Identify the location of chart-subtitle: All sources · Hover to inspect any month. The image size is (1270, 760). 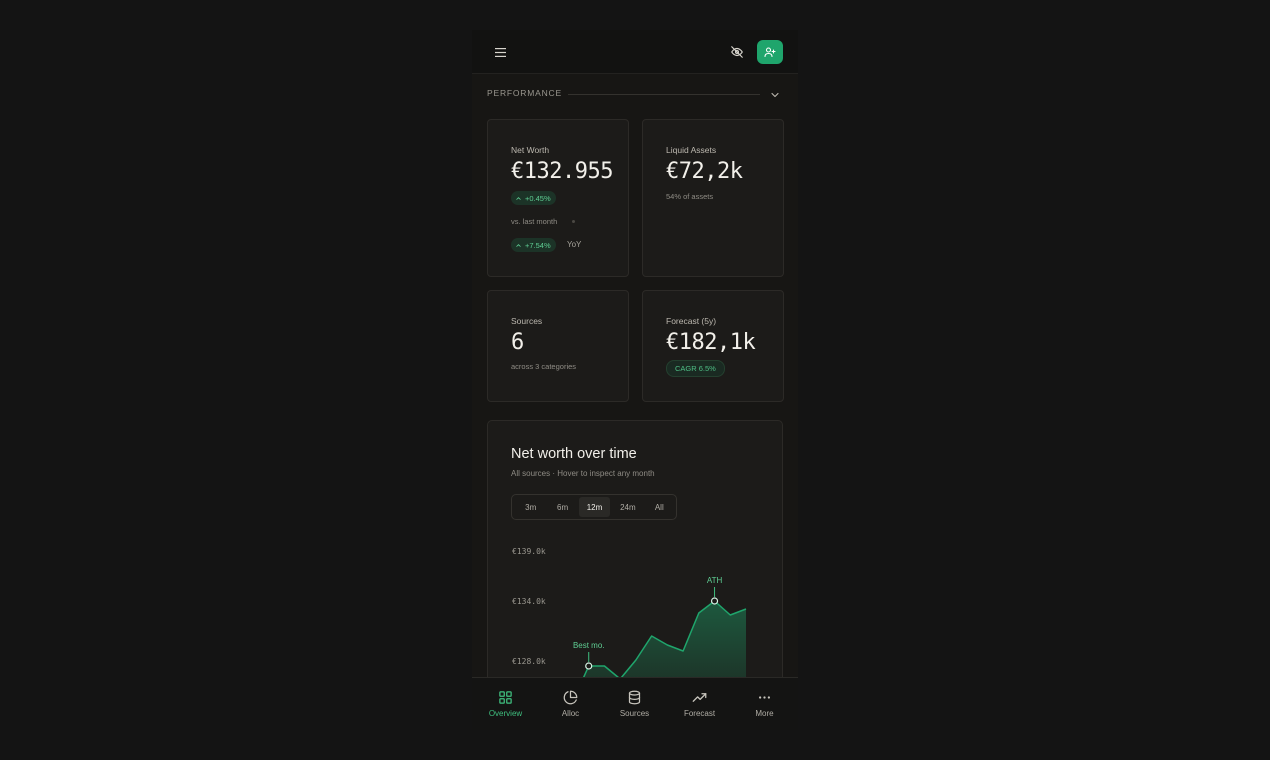
(583, 473).